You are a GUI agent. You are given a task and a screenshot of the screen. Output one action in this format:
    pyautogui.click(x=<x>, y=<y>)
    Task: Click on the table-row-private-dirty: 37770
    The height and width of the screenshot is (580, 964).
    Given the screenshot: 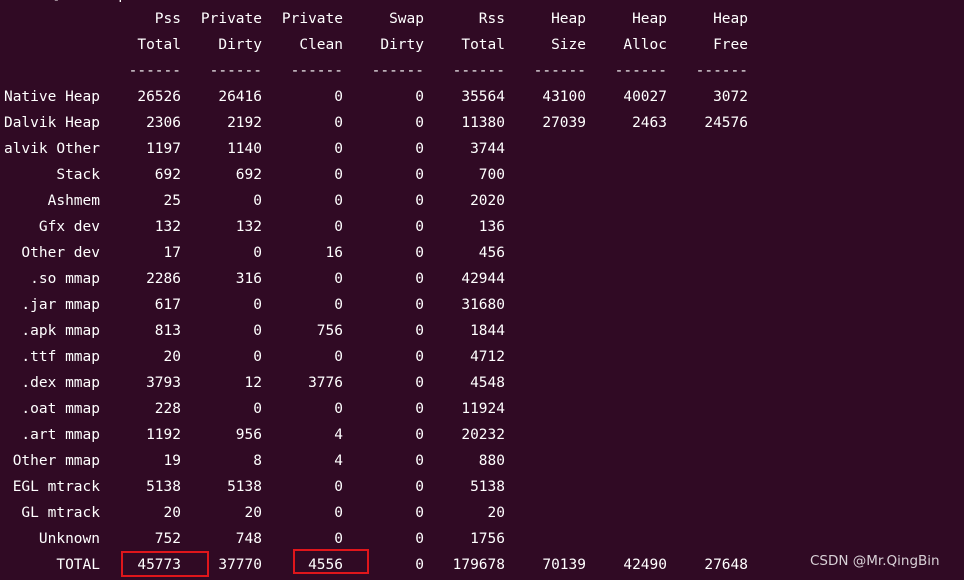 What is the action you would take?
    pyautogui.click(x=240, y=565)
    